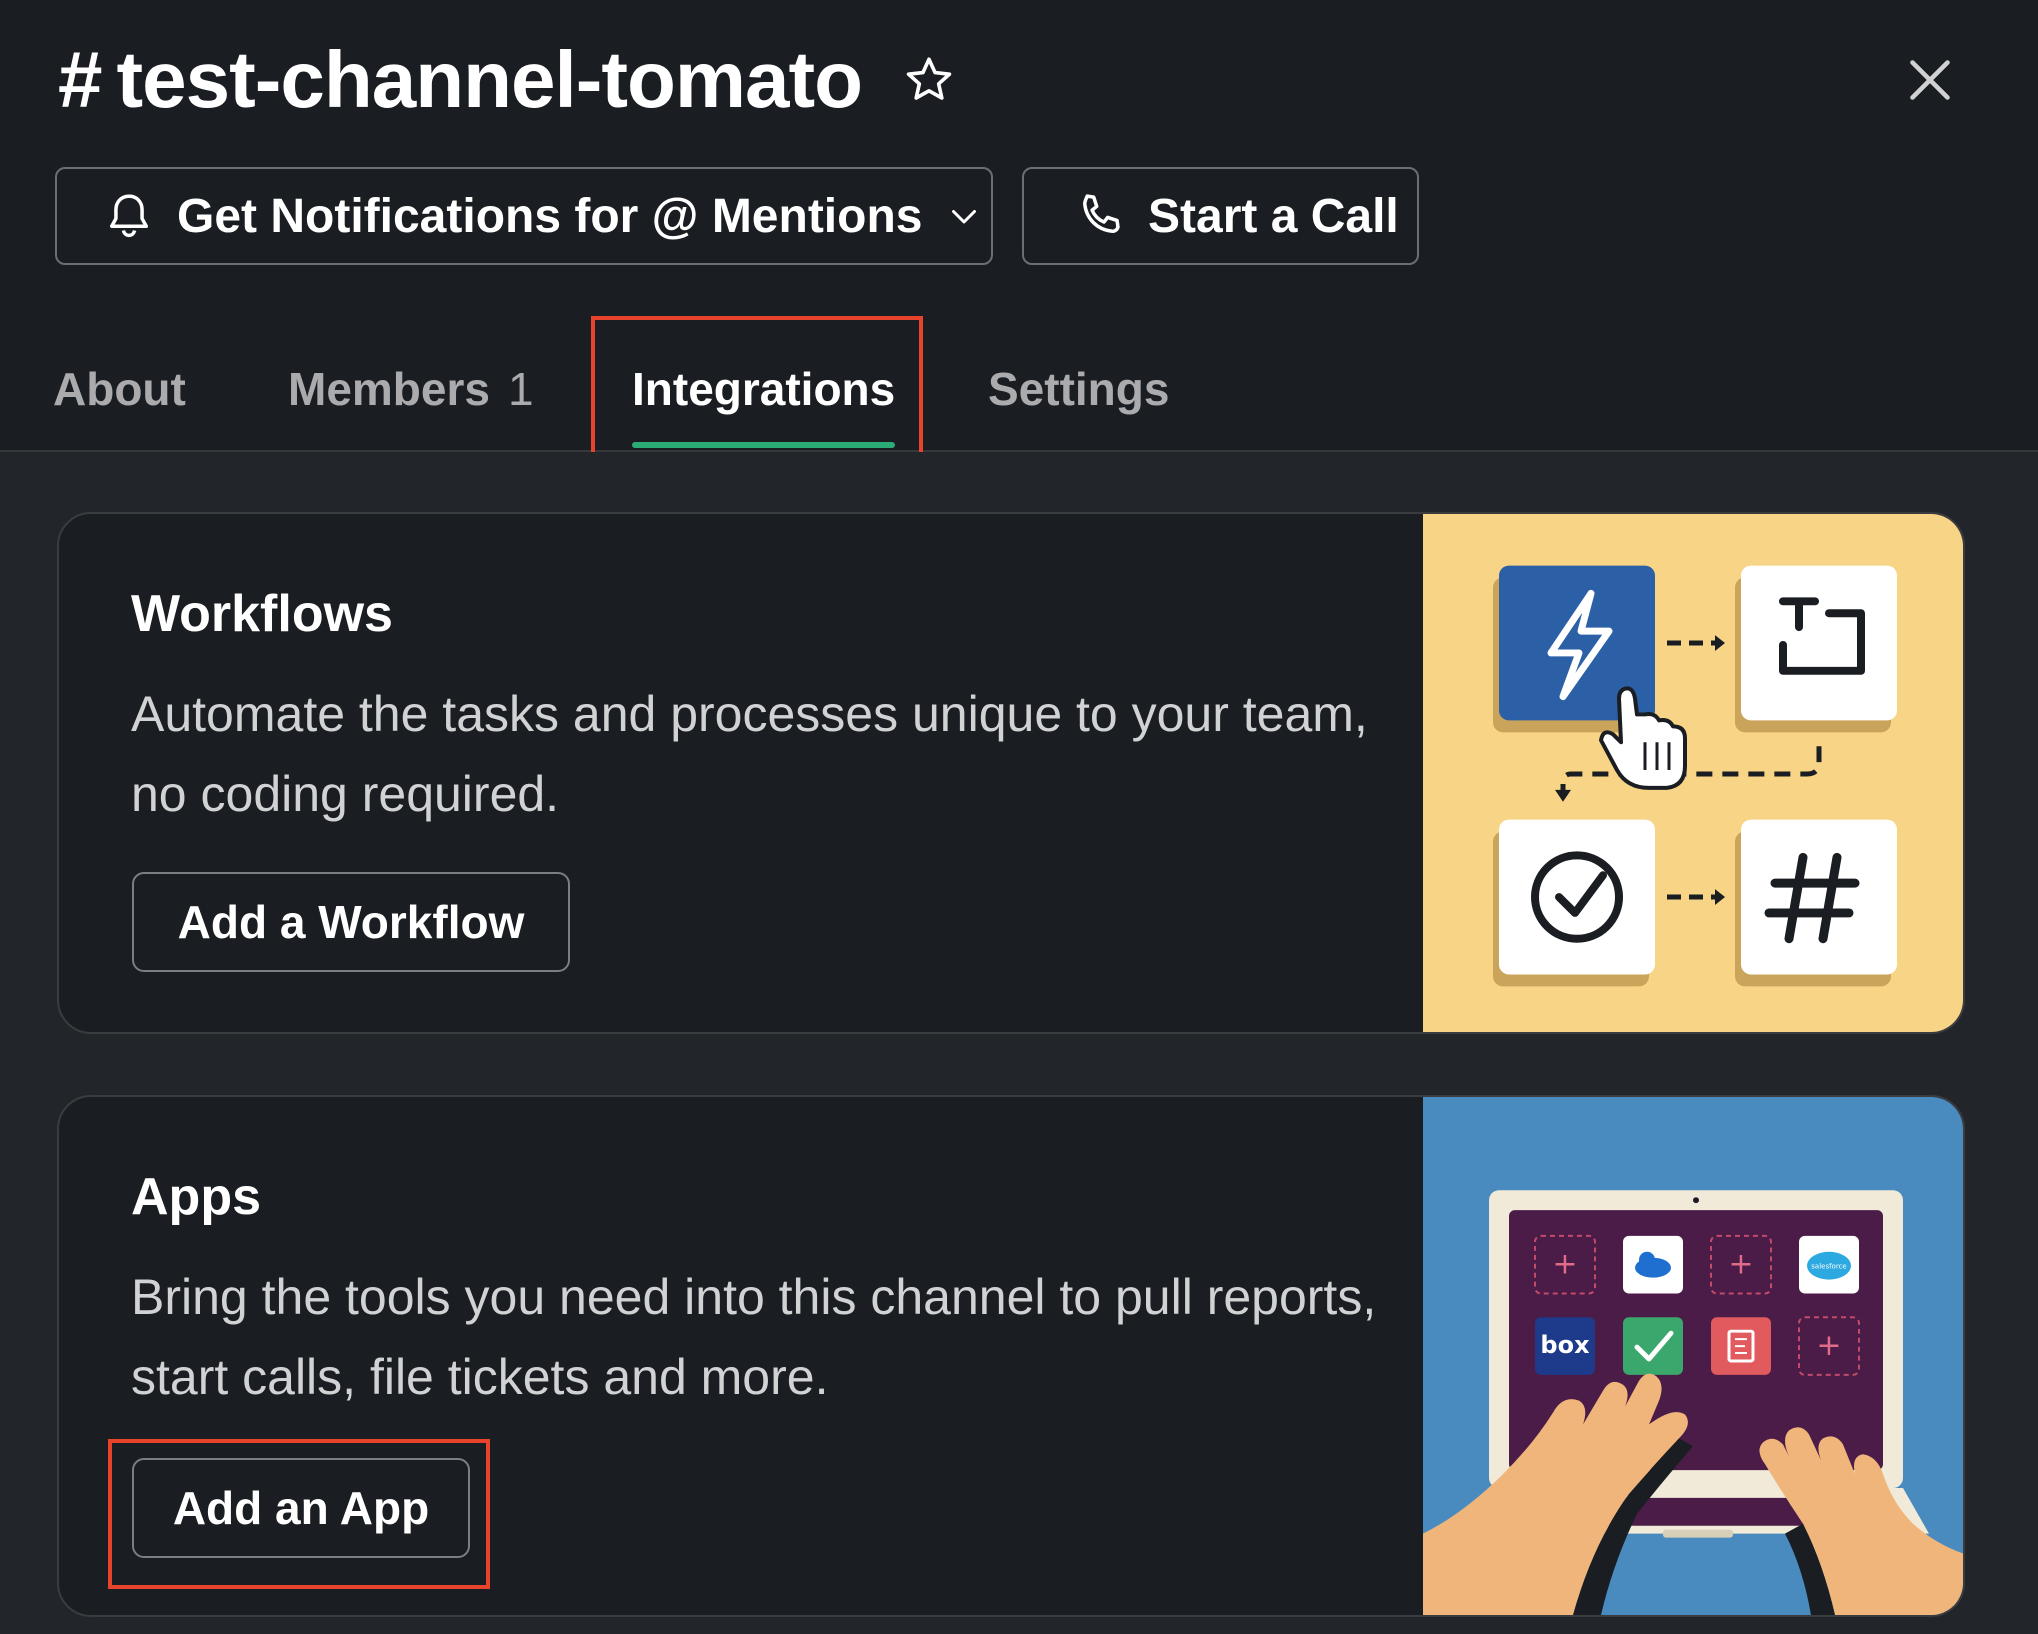  Describe the element at coordinates (196, 1197) in the screenshot. I see `apps-title: Apps` at that location.